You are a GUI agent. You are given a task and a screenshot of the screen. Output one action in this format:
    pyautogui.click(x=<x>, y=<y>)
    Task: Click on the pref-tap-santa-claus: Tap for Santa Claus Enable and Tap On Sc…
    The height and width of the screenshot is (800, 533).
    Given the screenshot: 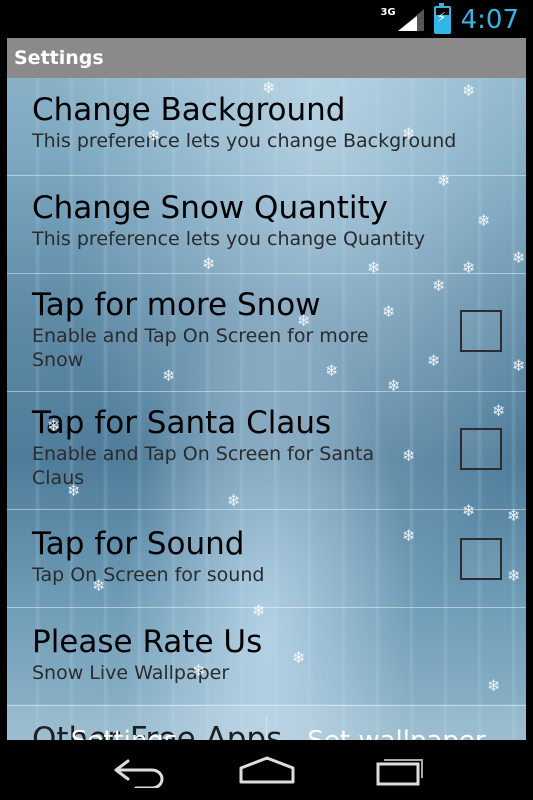 What is the action you would take?
    pyautogui.click(x=266, y=451)
    